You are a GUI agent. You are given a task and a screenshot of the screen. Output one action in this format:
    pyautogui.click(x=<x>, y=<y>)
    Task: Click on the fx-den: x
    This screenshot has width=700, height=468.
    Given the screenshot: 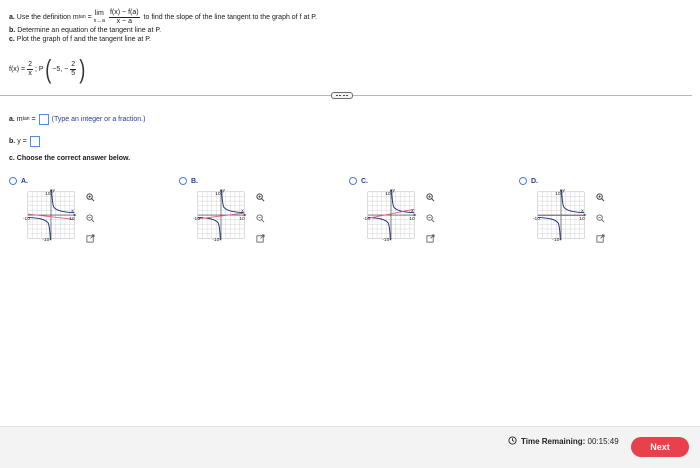 What is the action you would take?
    pyautogui.click(x=30, y=73)
    